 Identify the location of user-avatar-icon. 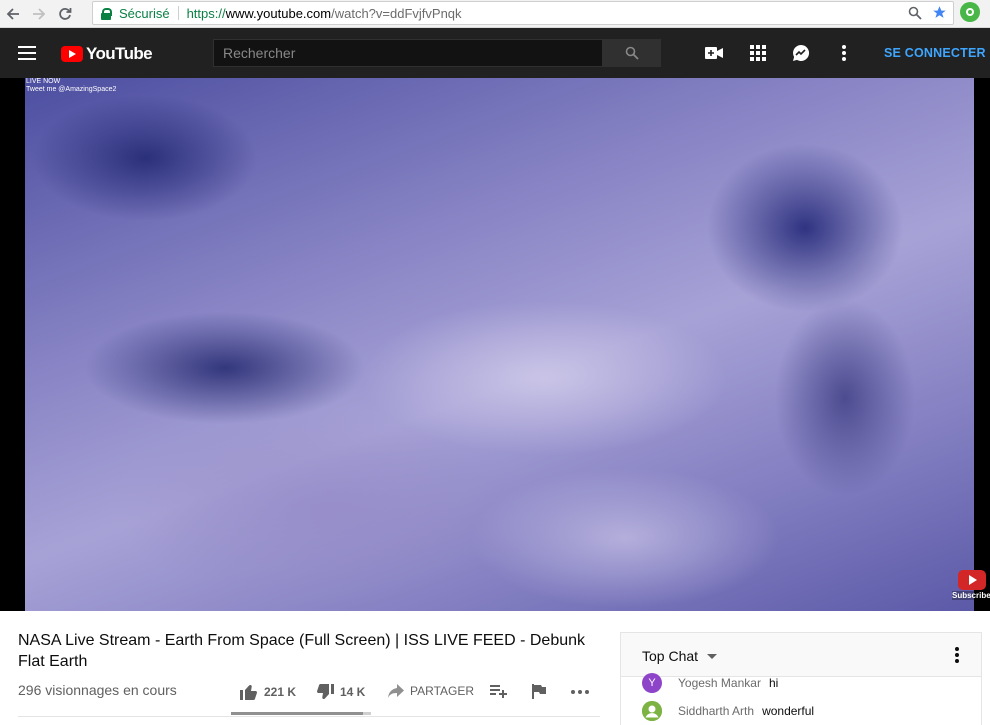
(652, 711).